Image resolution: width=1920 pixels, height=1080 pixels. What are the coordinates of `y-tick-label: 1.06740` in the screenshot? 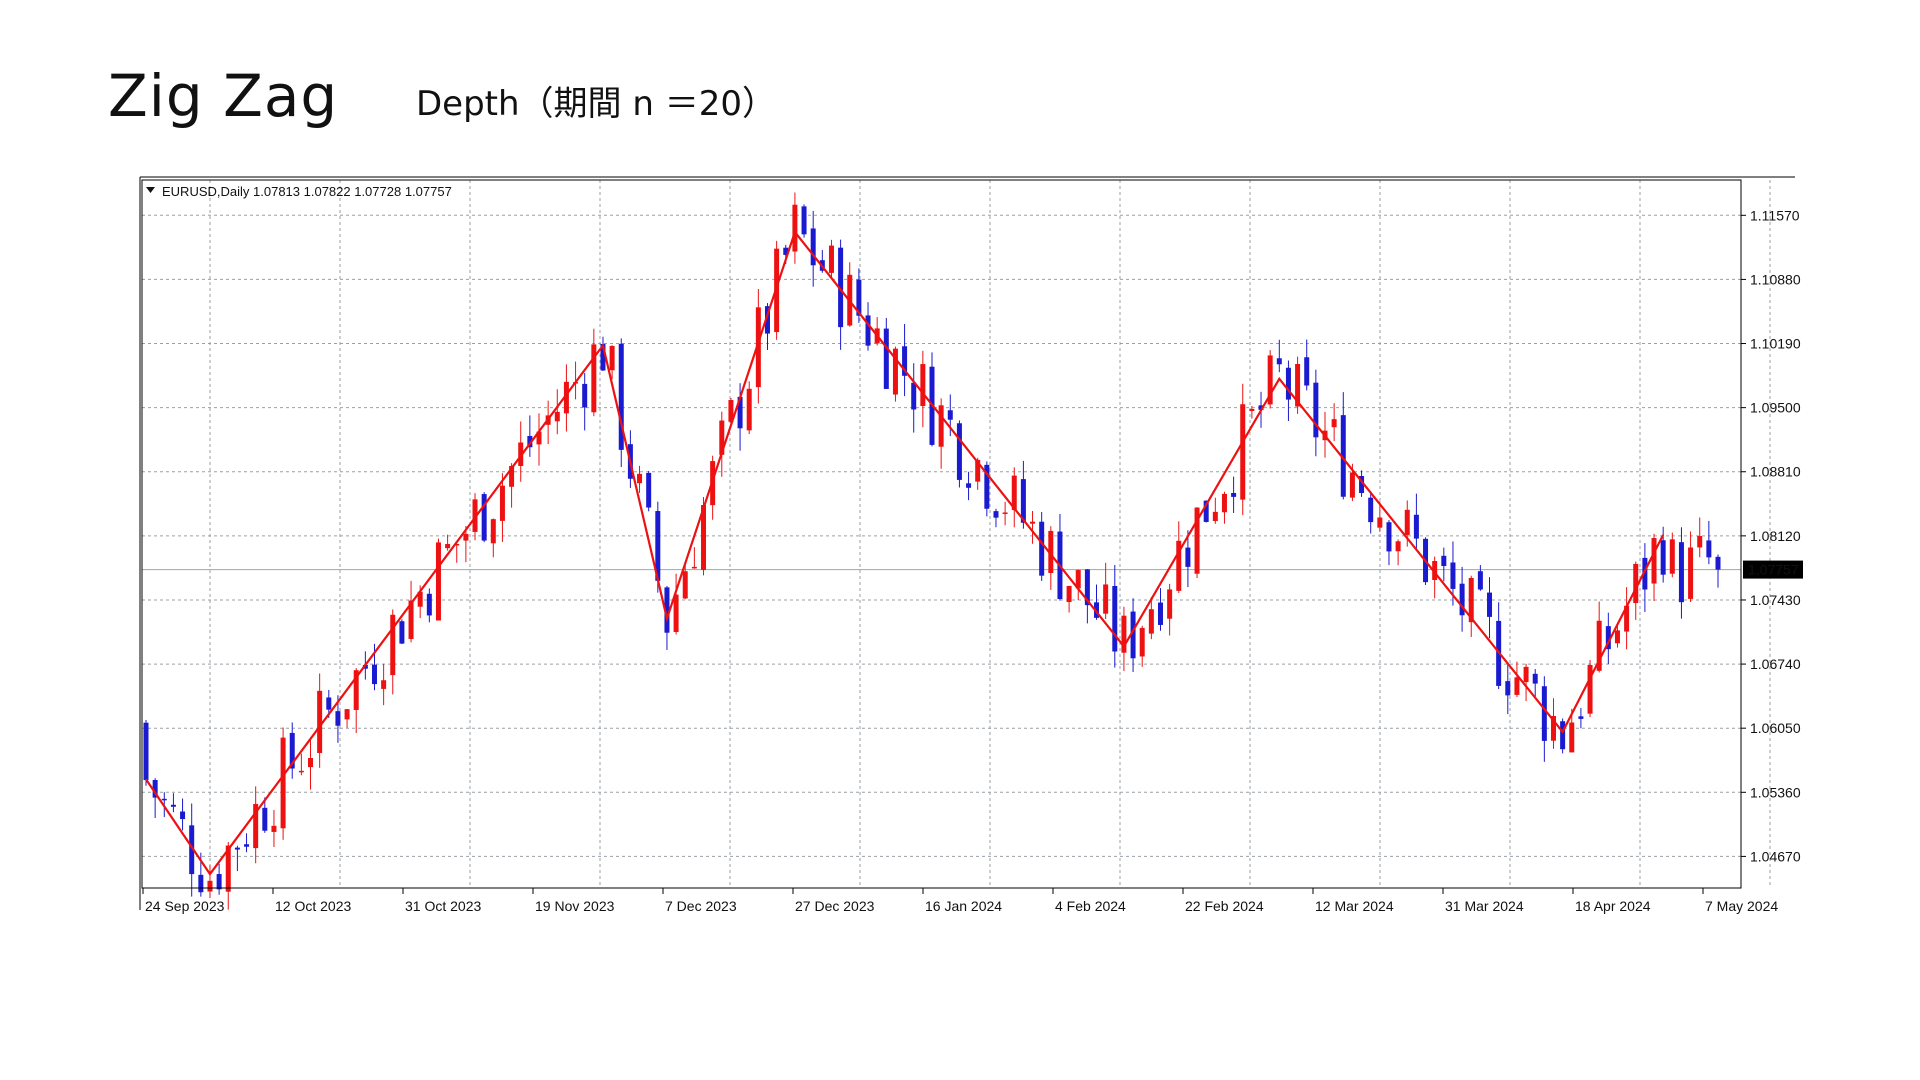 It's located at (1775, 664).